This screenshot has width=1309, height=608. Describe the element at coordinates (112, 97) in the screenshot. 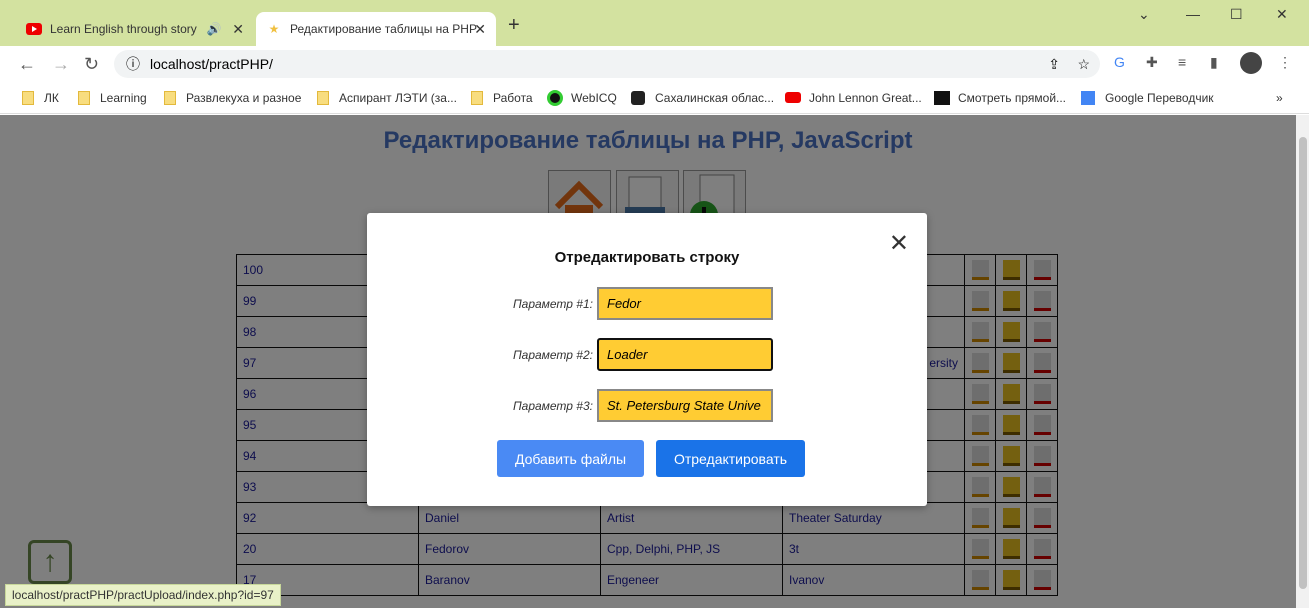

I see `bookmark: Learning` at that location.